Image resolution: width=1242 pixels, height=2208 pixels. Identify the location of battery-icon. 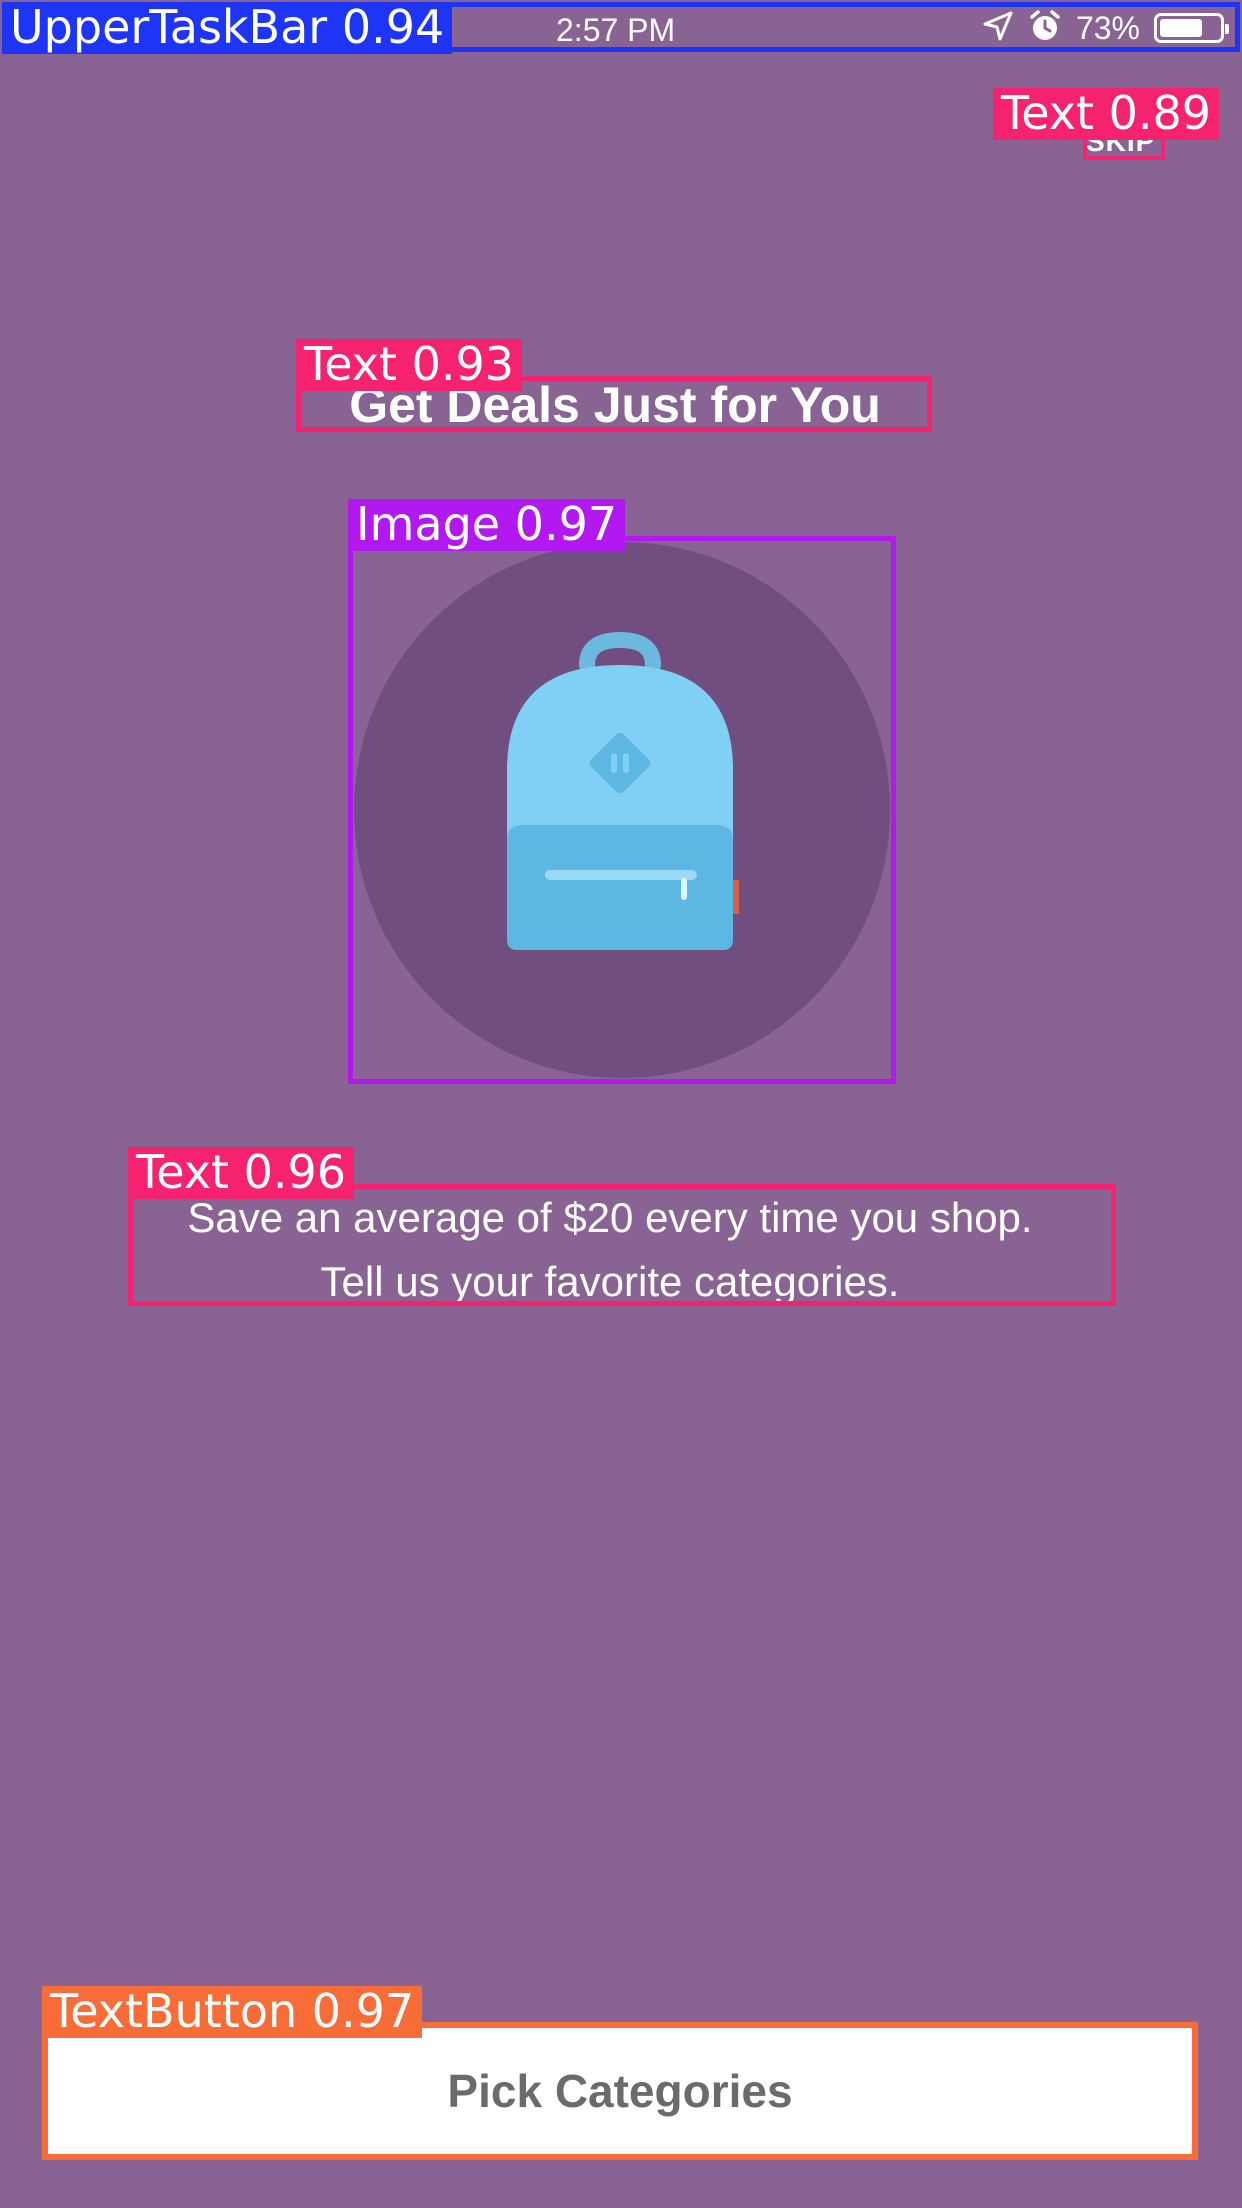
(1191, 28).